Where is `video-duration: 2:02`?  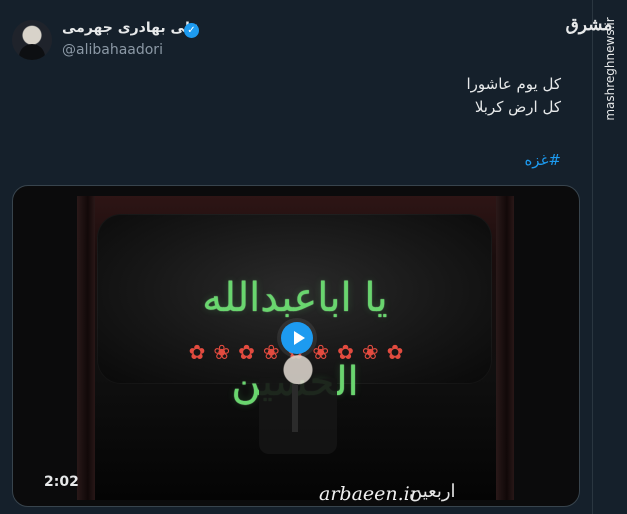 video-duration: 2:02 is located at coordinates (61, 482).